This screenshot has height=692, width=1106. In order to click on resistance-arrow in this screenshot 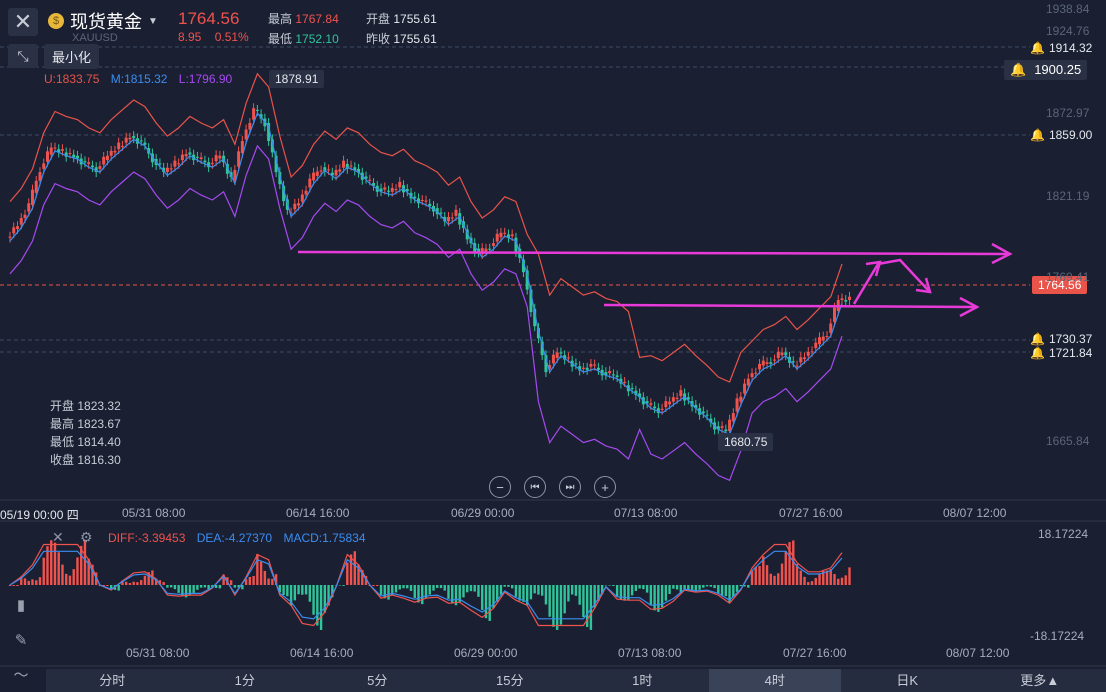, I will do `click(653, 253)`.